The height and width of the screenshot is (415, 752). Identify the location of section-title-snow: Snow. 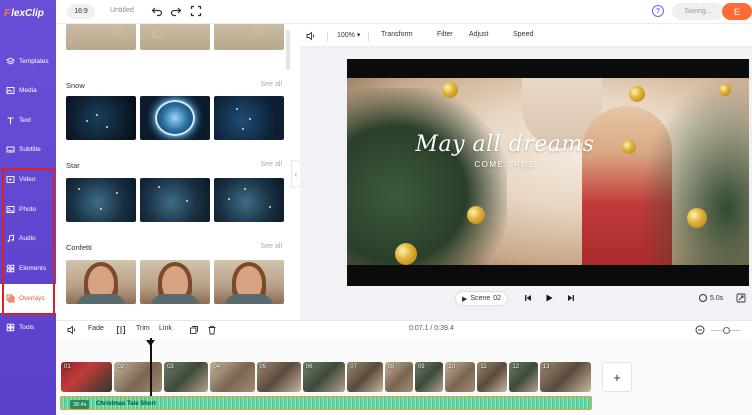
(75, 85).